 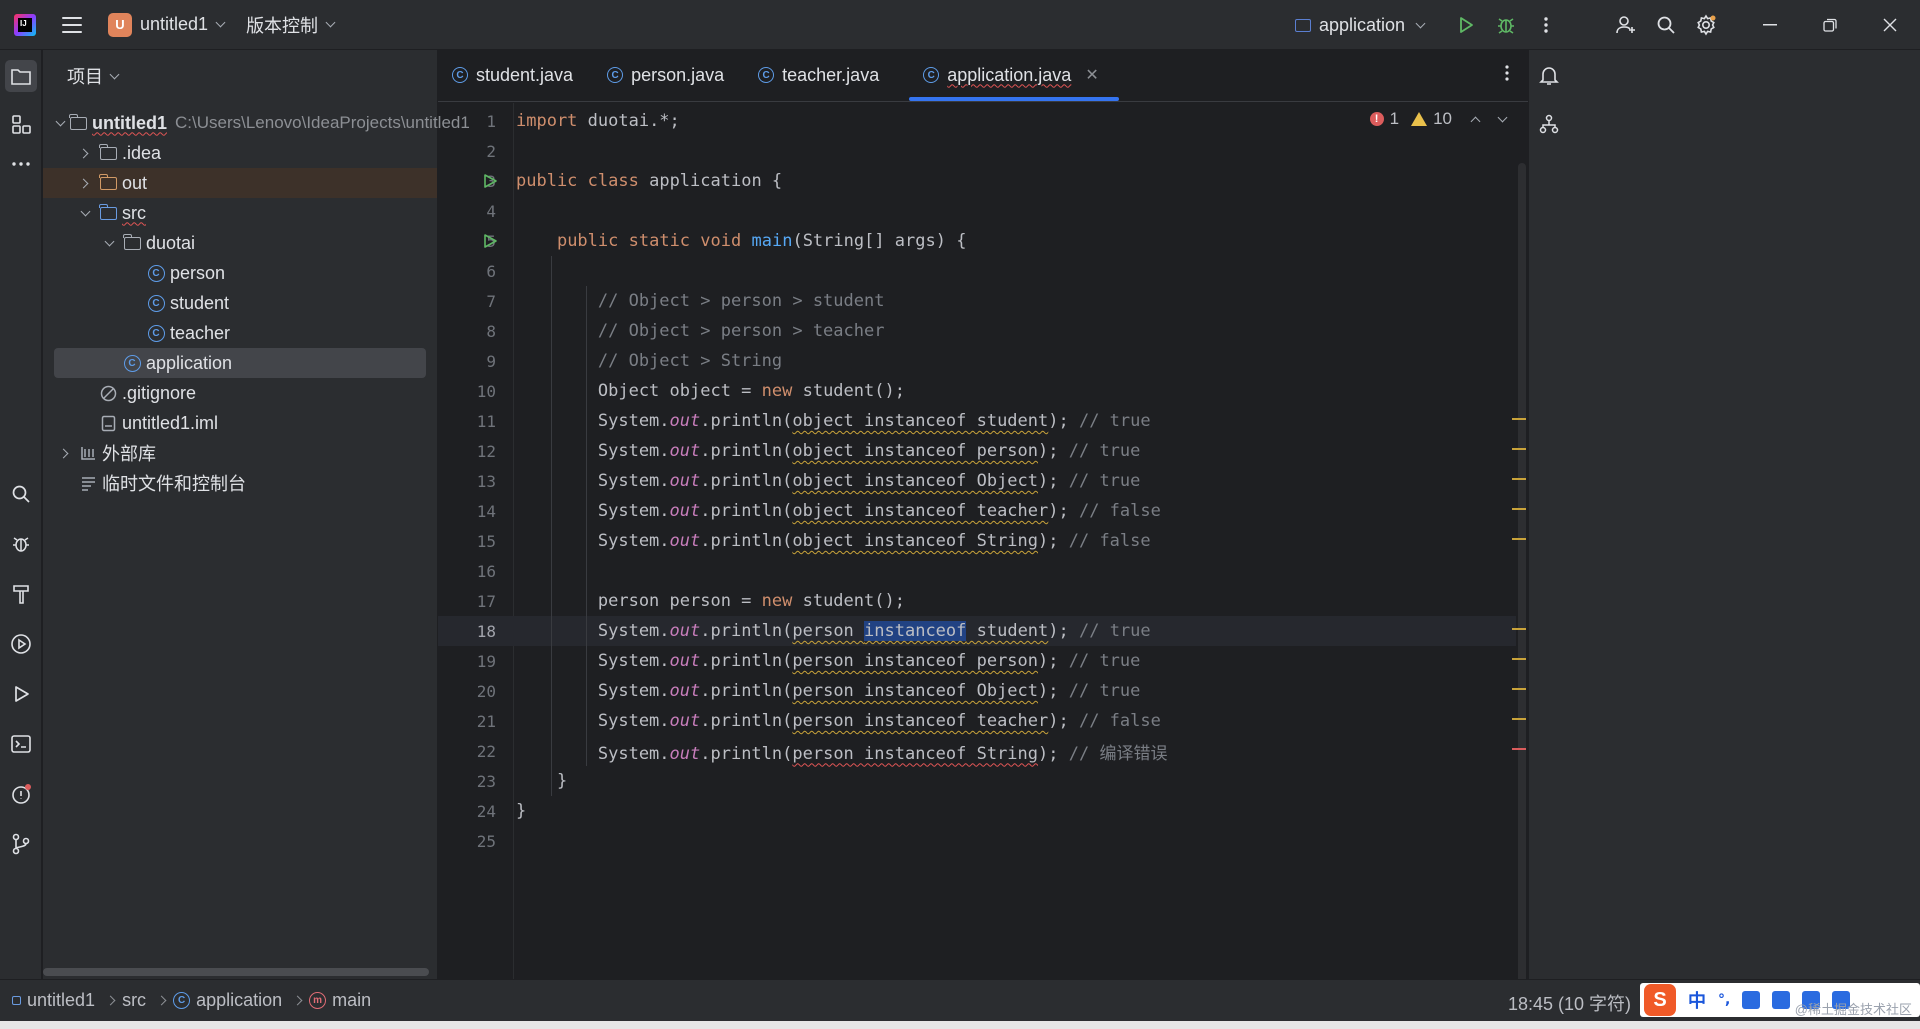 What do you see at coordinates (598, 121) in the screenshot?
I see `code-text: import duotai.*;` at bounding box center [598, 121].